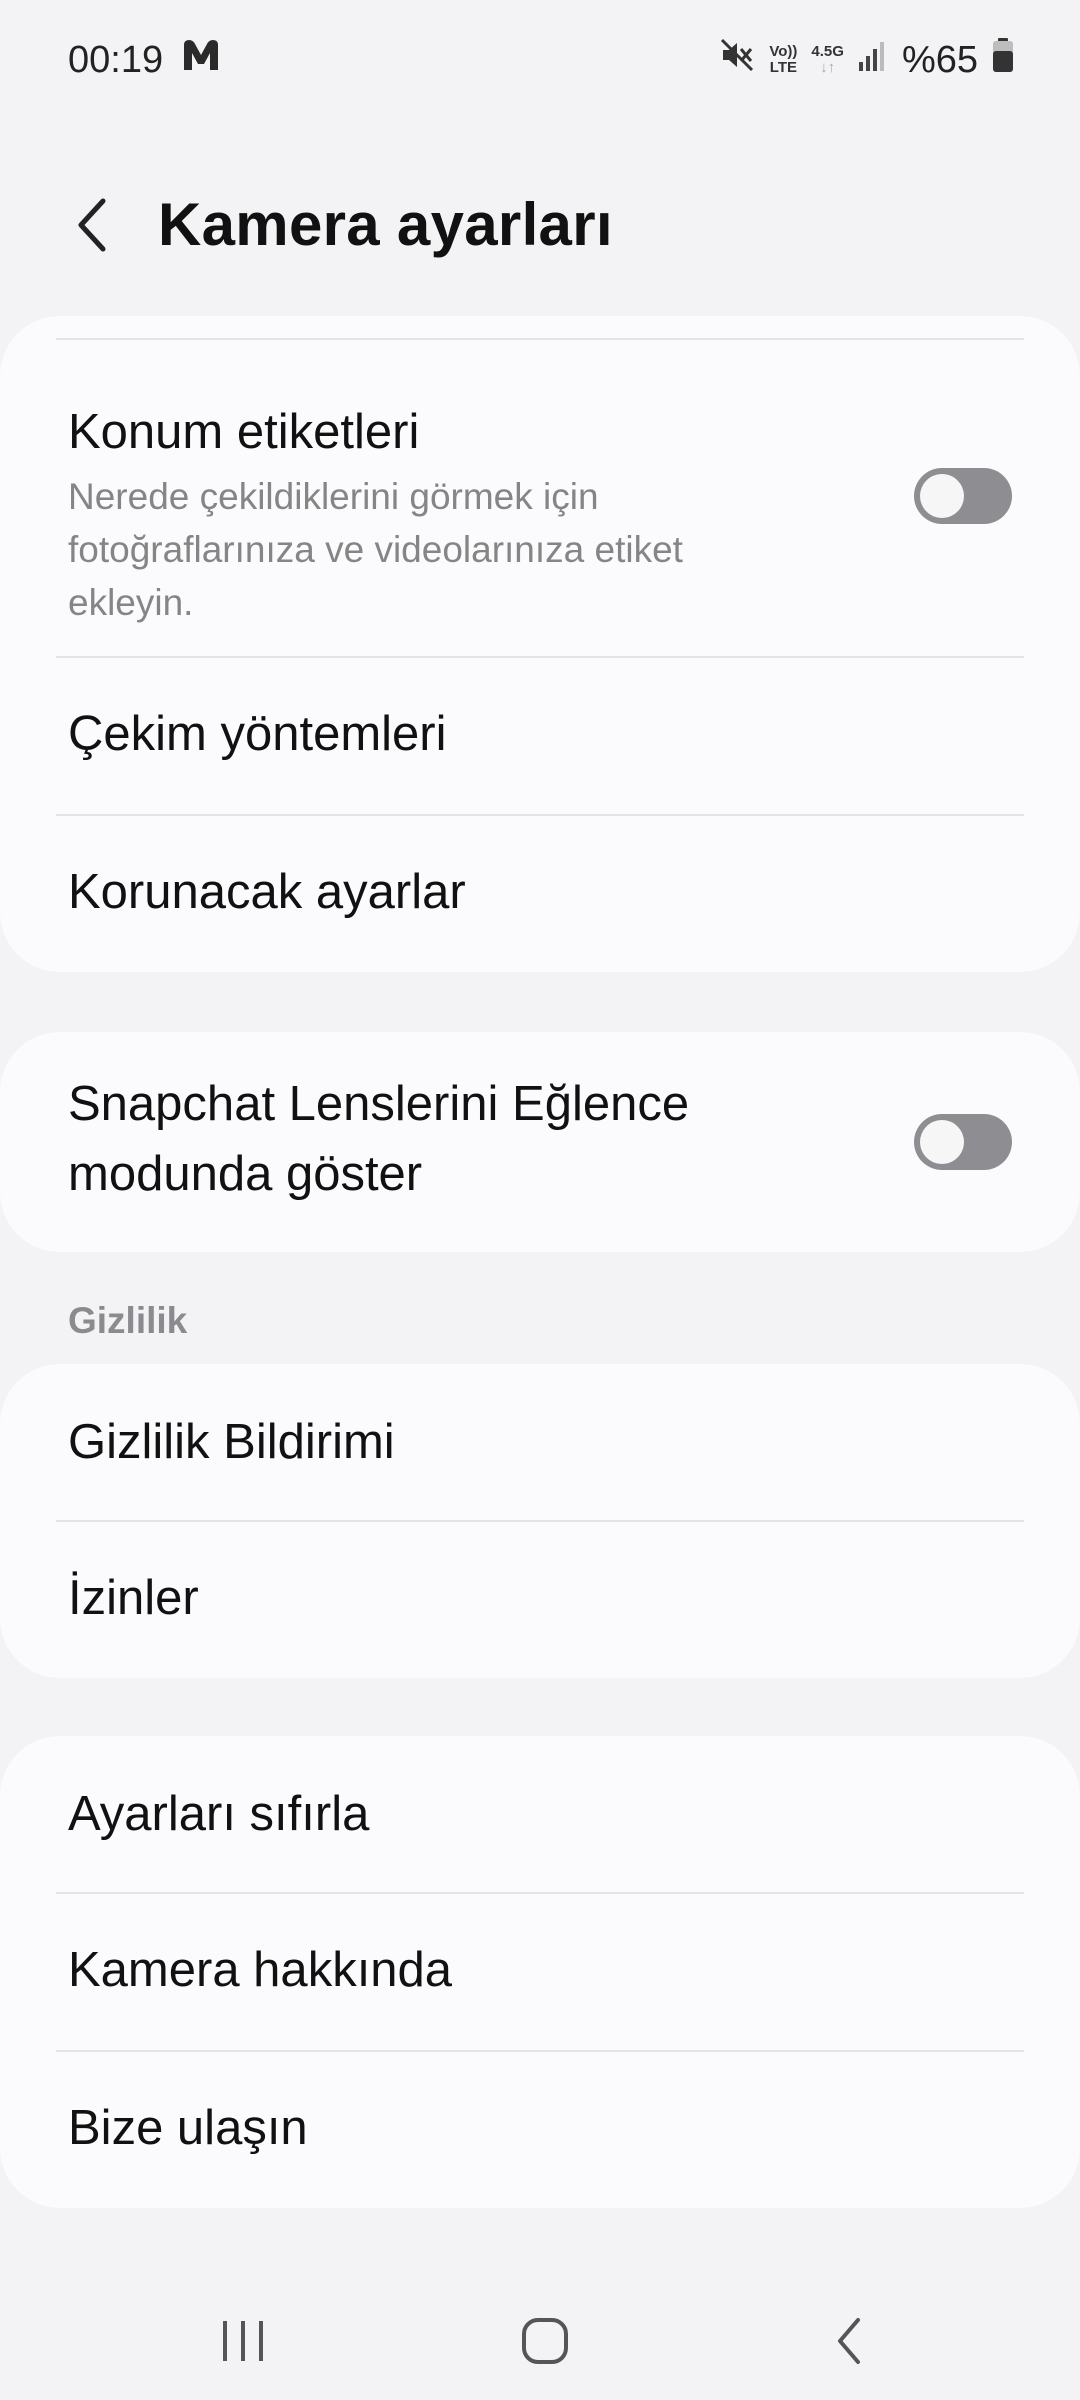 This screenshot has width=1080, height=2400. Describe the element at coordinates (540, 1600) in the screenshot. I see `permissions-row: İzinler` at that location.